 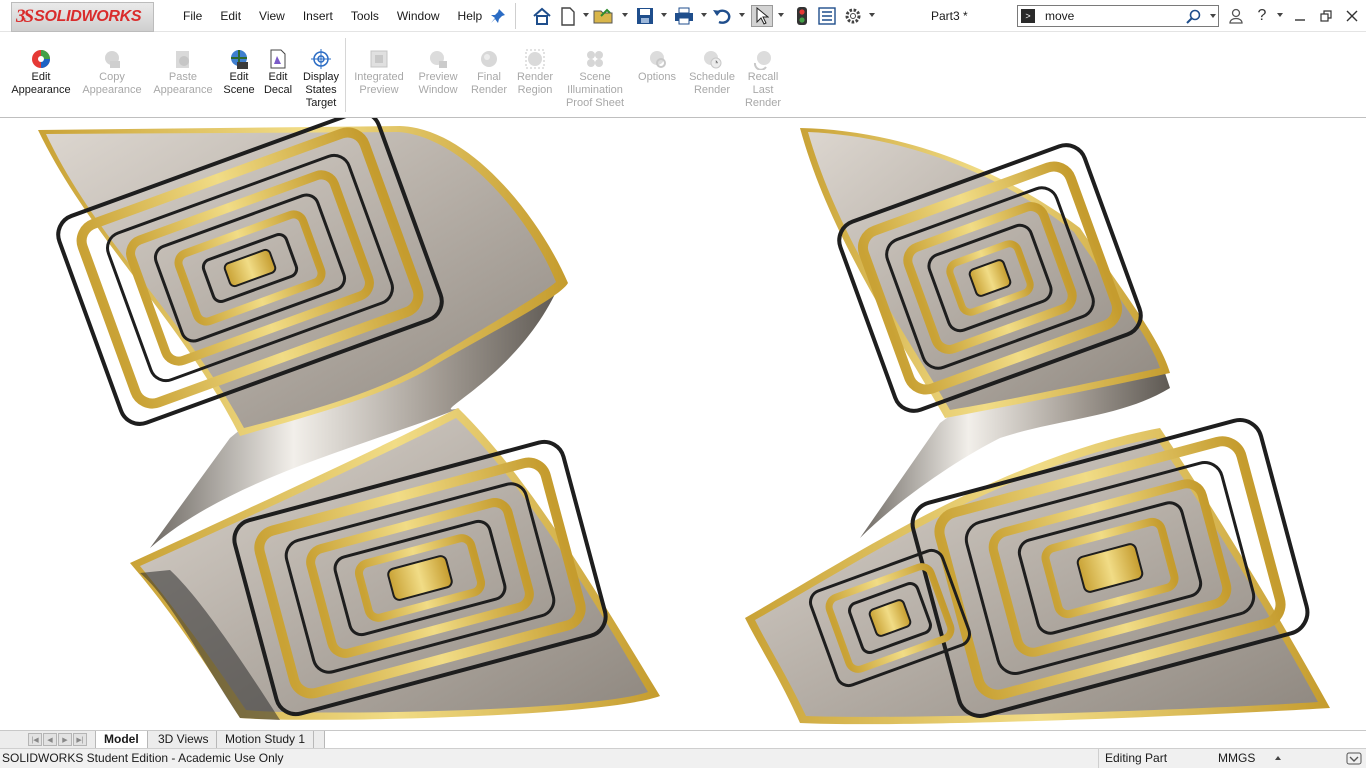 I want to click on edit-decal-label: Edit Decal, so click(x=278, y=83).